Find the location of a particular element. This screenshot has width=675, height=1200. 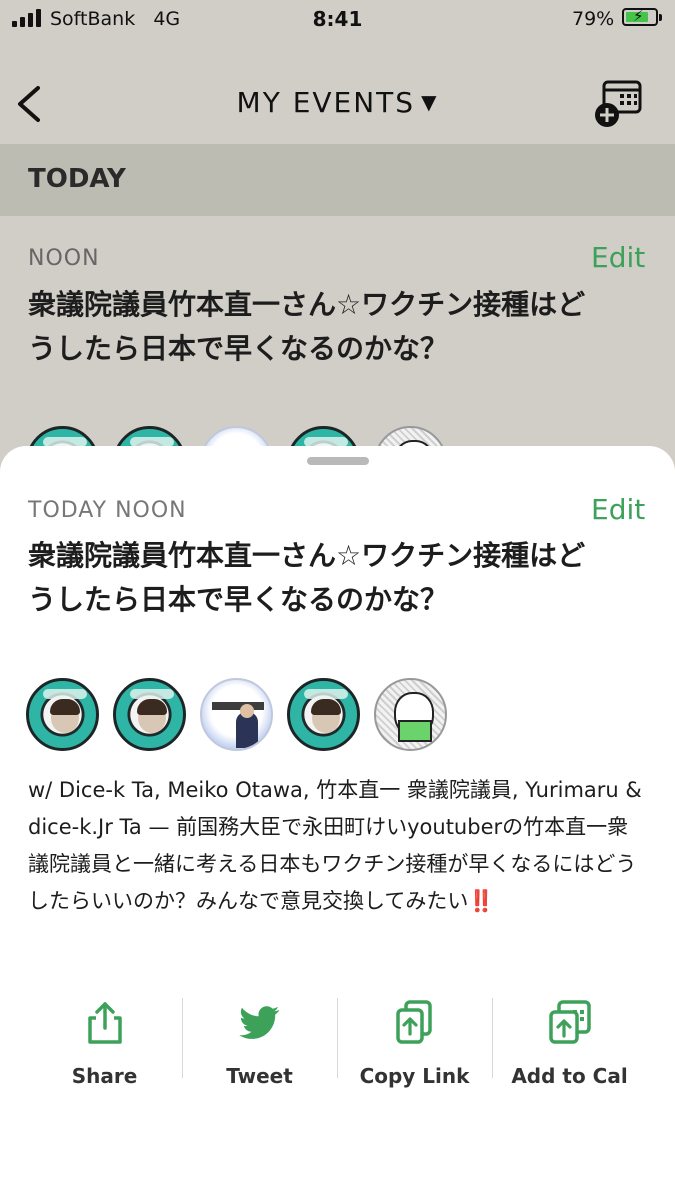

add-calendar-button is located at coordinates (618, 104).